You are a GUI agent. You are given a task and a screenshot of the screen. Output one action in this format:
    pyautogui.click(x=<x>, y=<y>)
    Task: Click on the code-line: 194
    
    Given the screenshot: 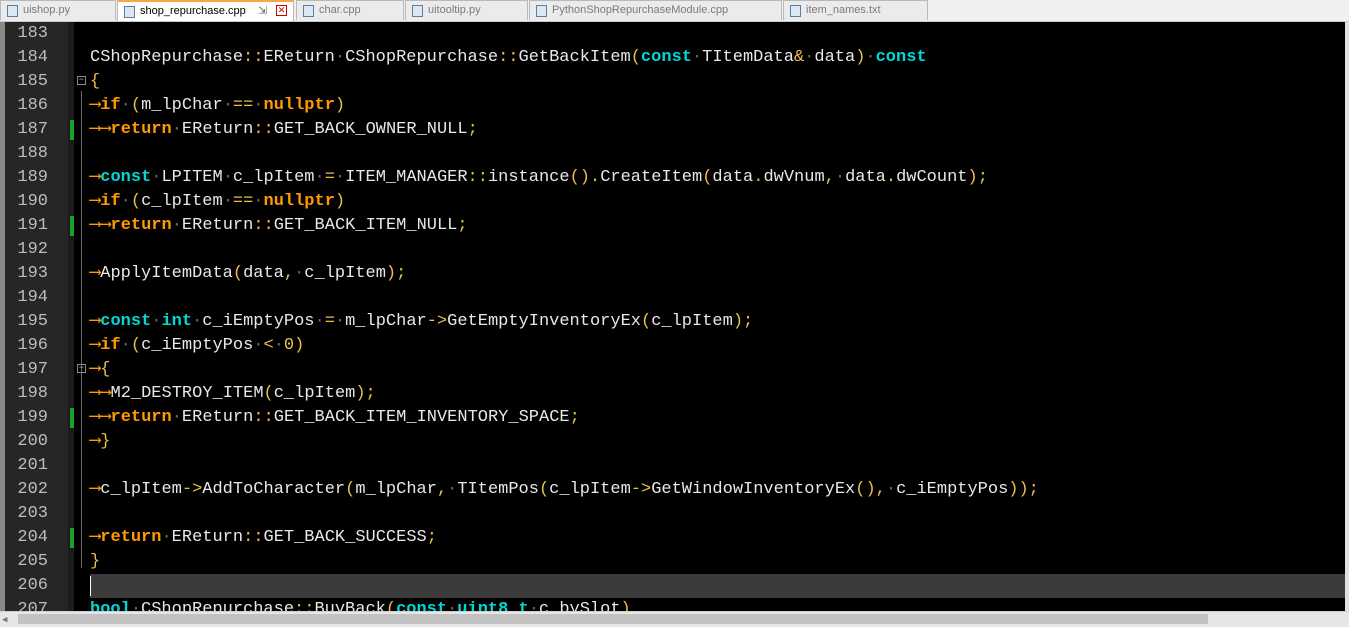 What is the action you would take?
    pyautogui.click(x=672, y=298)
    